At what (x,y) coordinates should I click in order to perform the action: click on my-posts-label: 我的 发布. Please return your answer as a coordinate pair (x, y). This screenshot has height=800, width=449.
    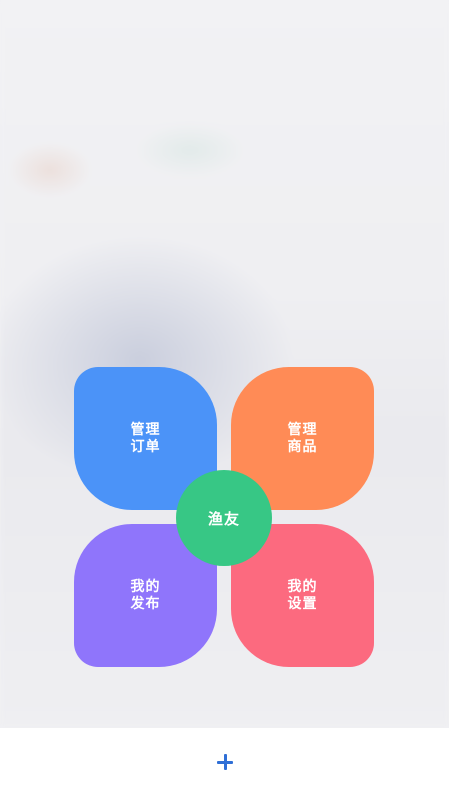
    Looking at the image, I should click on (146, 596).